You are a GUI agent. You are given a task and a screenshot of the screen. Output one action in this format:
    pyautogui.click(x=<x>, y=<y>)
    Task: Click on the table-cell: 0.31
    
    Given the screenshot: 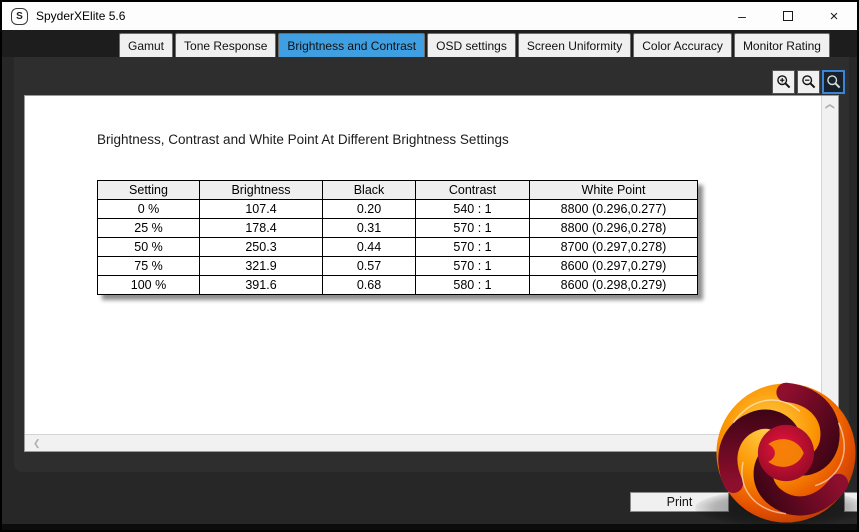 What is the action you would take?
    pyautogui.click(x=369, y=228)
    